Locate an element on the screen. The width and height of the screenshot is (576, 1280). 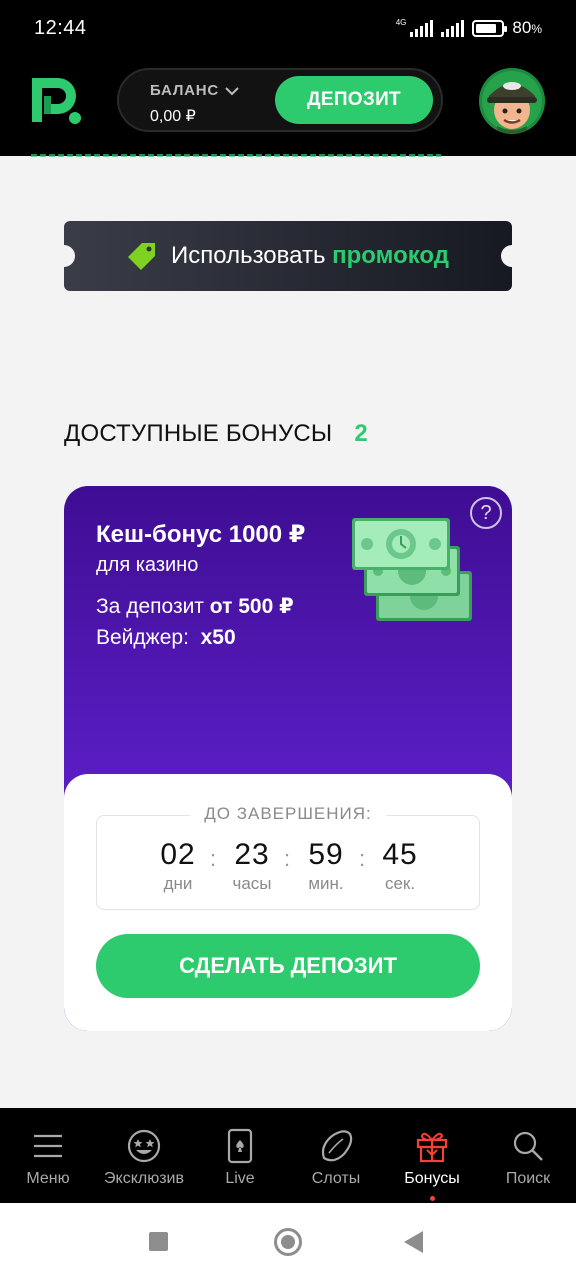
balance-toggle: БАЛАНС is located at coordinates (194, 90).